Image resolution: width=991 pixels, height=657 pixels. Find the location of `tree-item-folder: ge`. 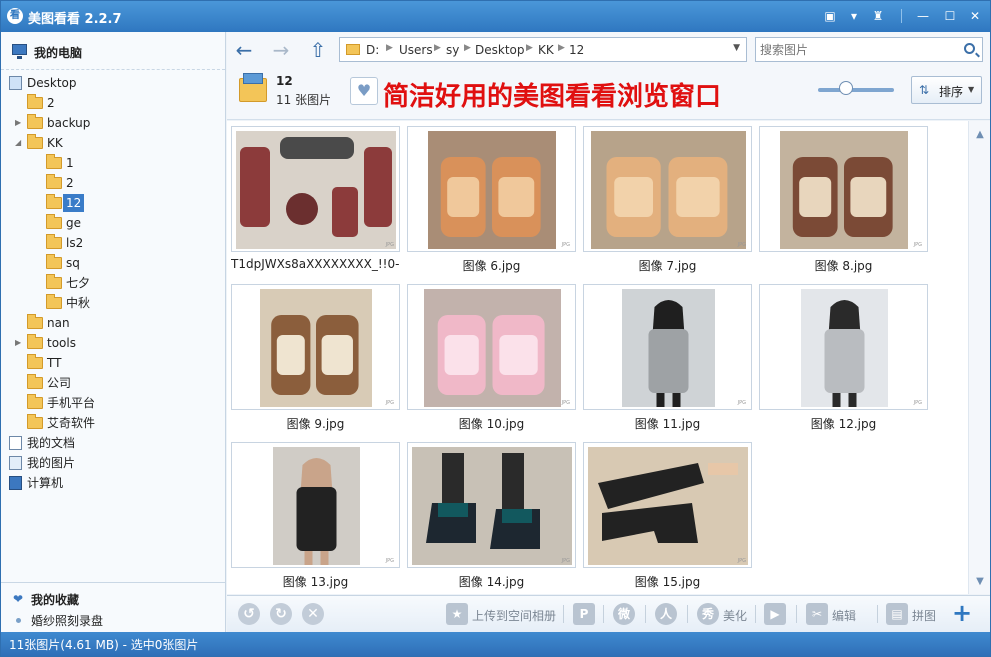

tree-item-folder: ge is located at coordinates (126, 223).